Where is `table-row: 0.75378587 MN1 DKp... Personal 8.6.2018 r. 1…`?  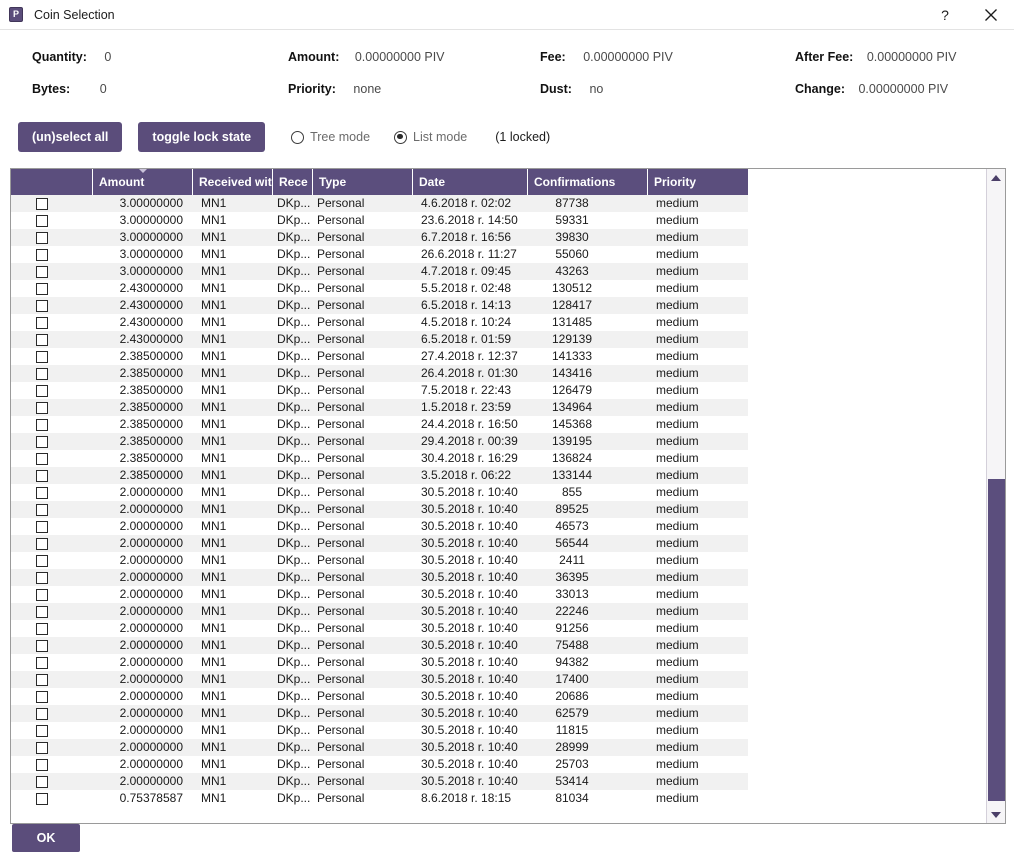 table-row: 0.75378587 MN1 DKp... Personal 8.6.2018 r. 1… is located at coordinates (379, 798).